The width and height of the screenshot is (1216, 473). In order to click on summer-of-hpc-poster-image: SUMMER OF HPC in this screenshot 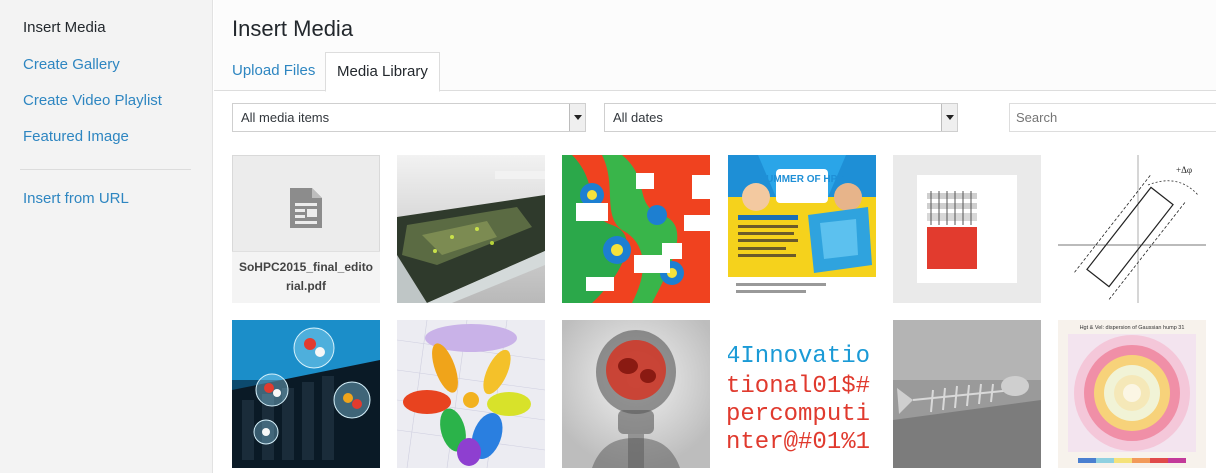, I will do `click(802, 229)`.